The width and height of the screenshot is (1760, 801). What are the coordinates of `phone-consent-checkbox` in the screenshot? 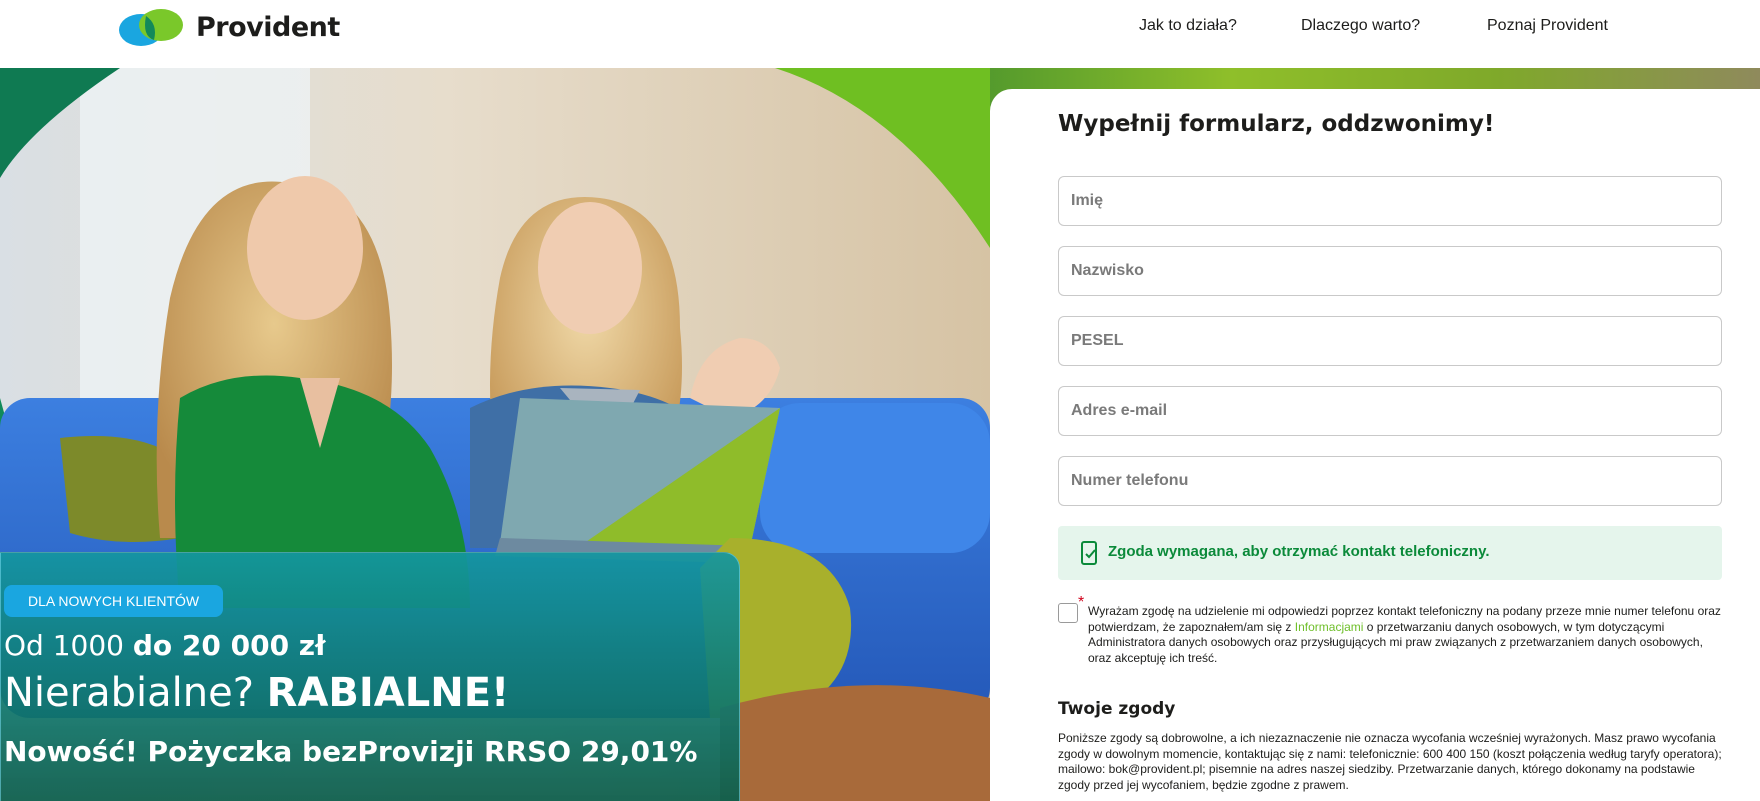 It's located at (1068, 613).